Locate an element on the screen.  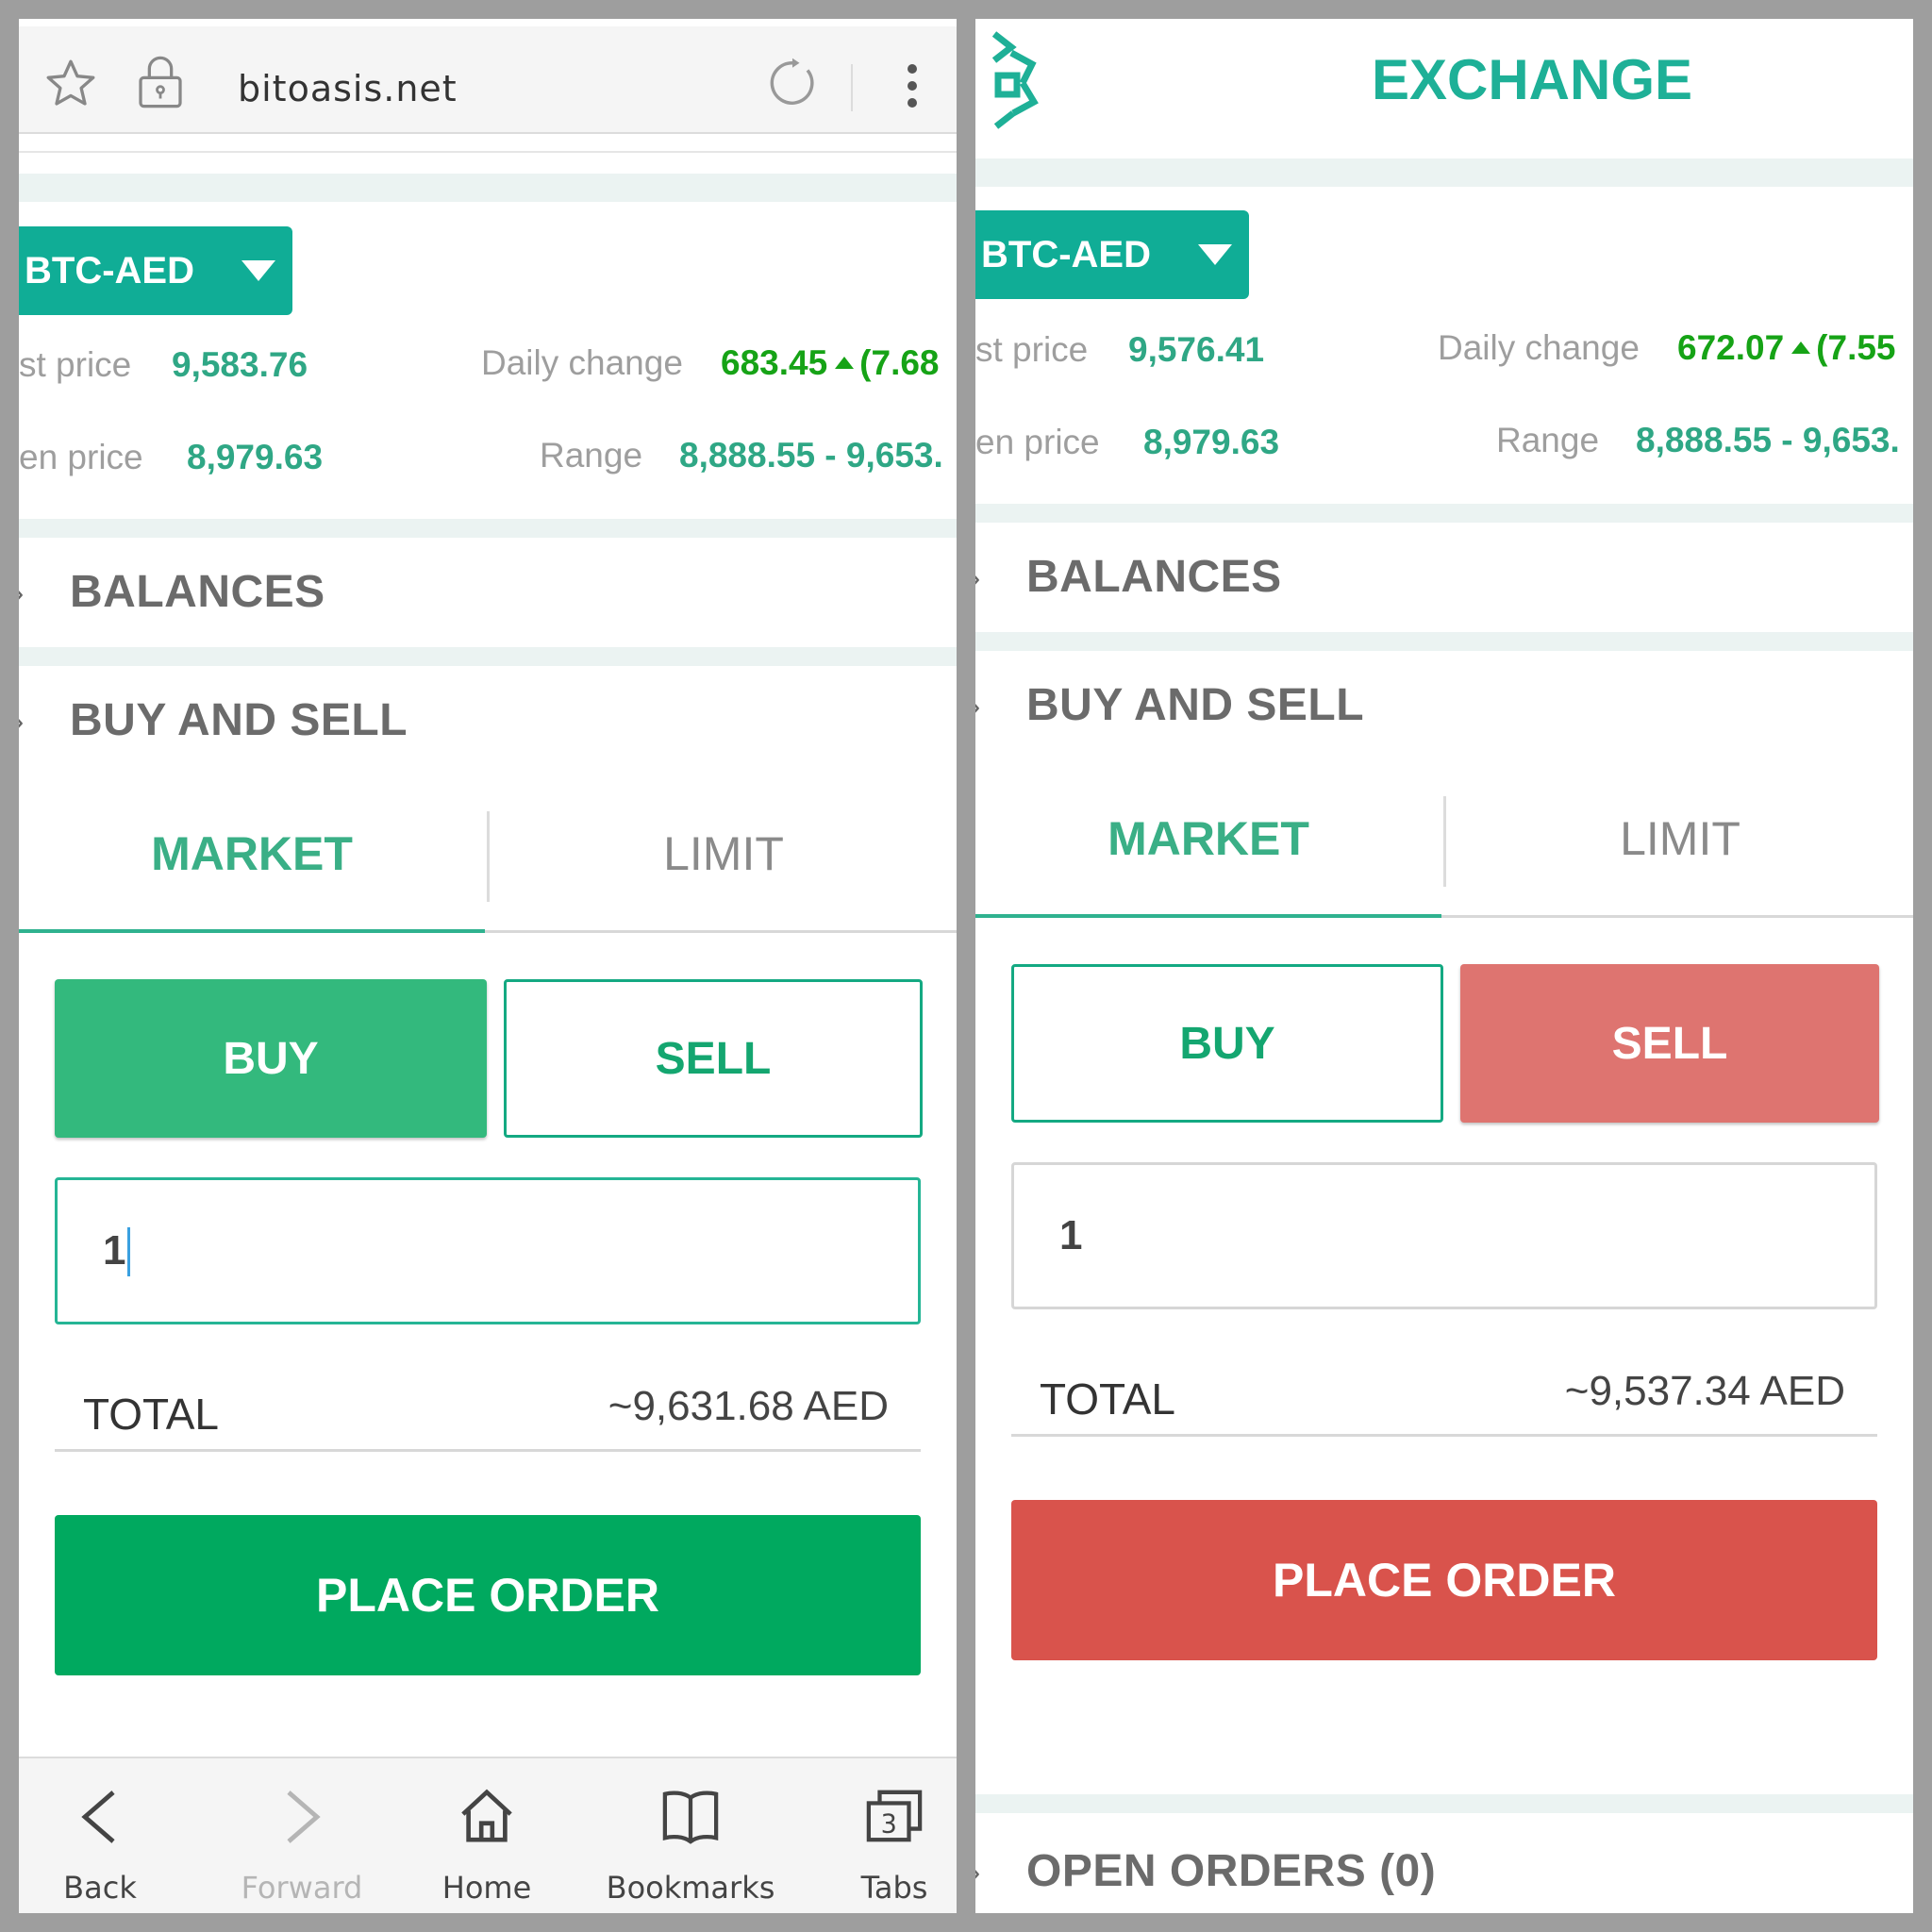
nav-bookmarks: Bookmarks is located at coordinates (691, 1836).